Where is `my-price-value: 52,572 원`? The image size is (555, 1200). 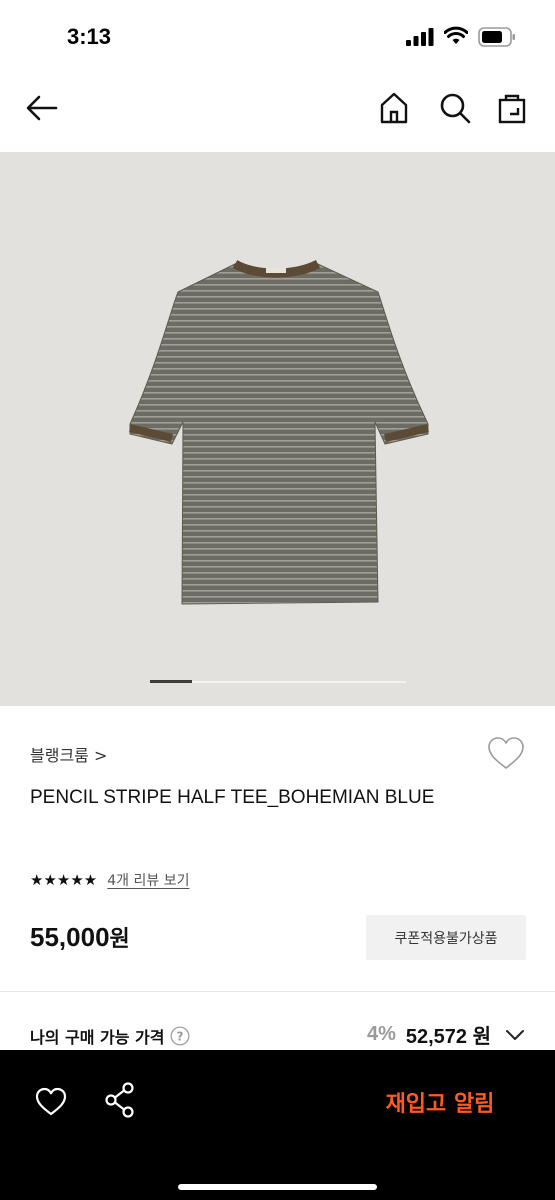
my-price-value: 52,572 원 is located at coordinates (448, 1037).